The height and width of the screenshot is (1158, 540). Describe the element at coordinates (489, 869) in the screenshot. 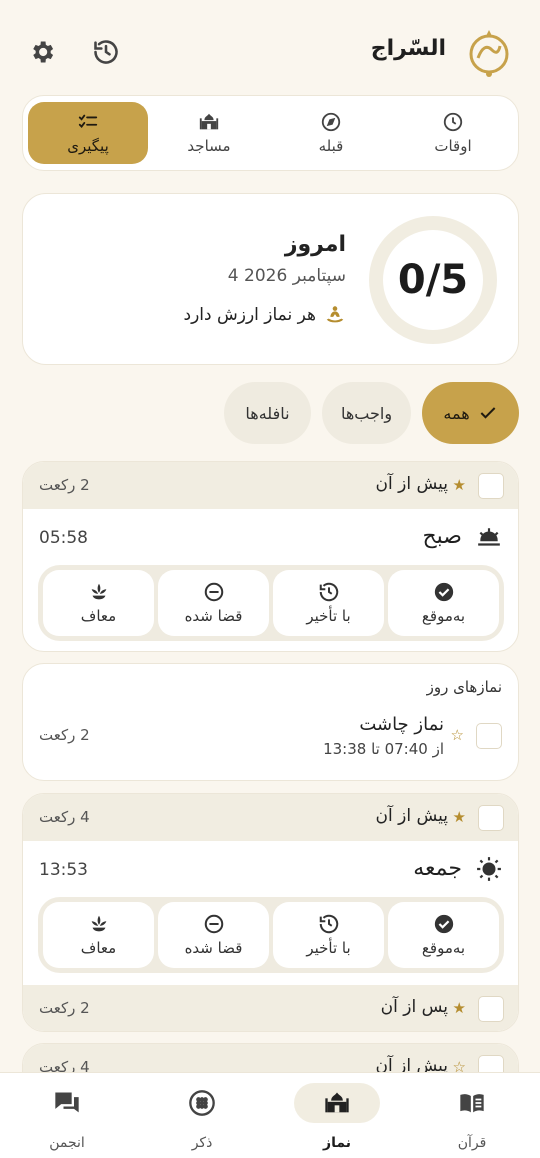

I see `sun-icon` at that location.